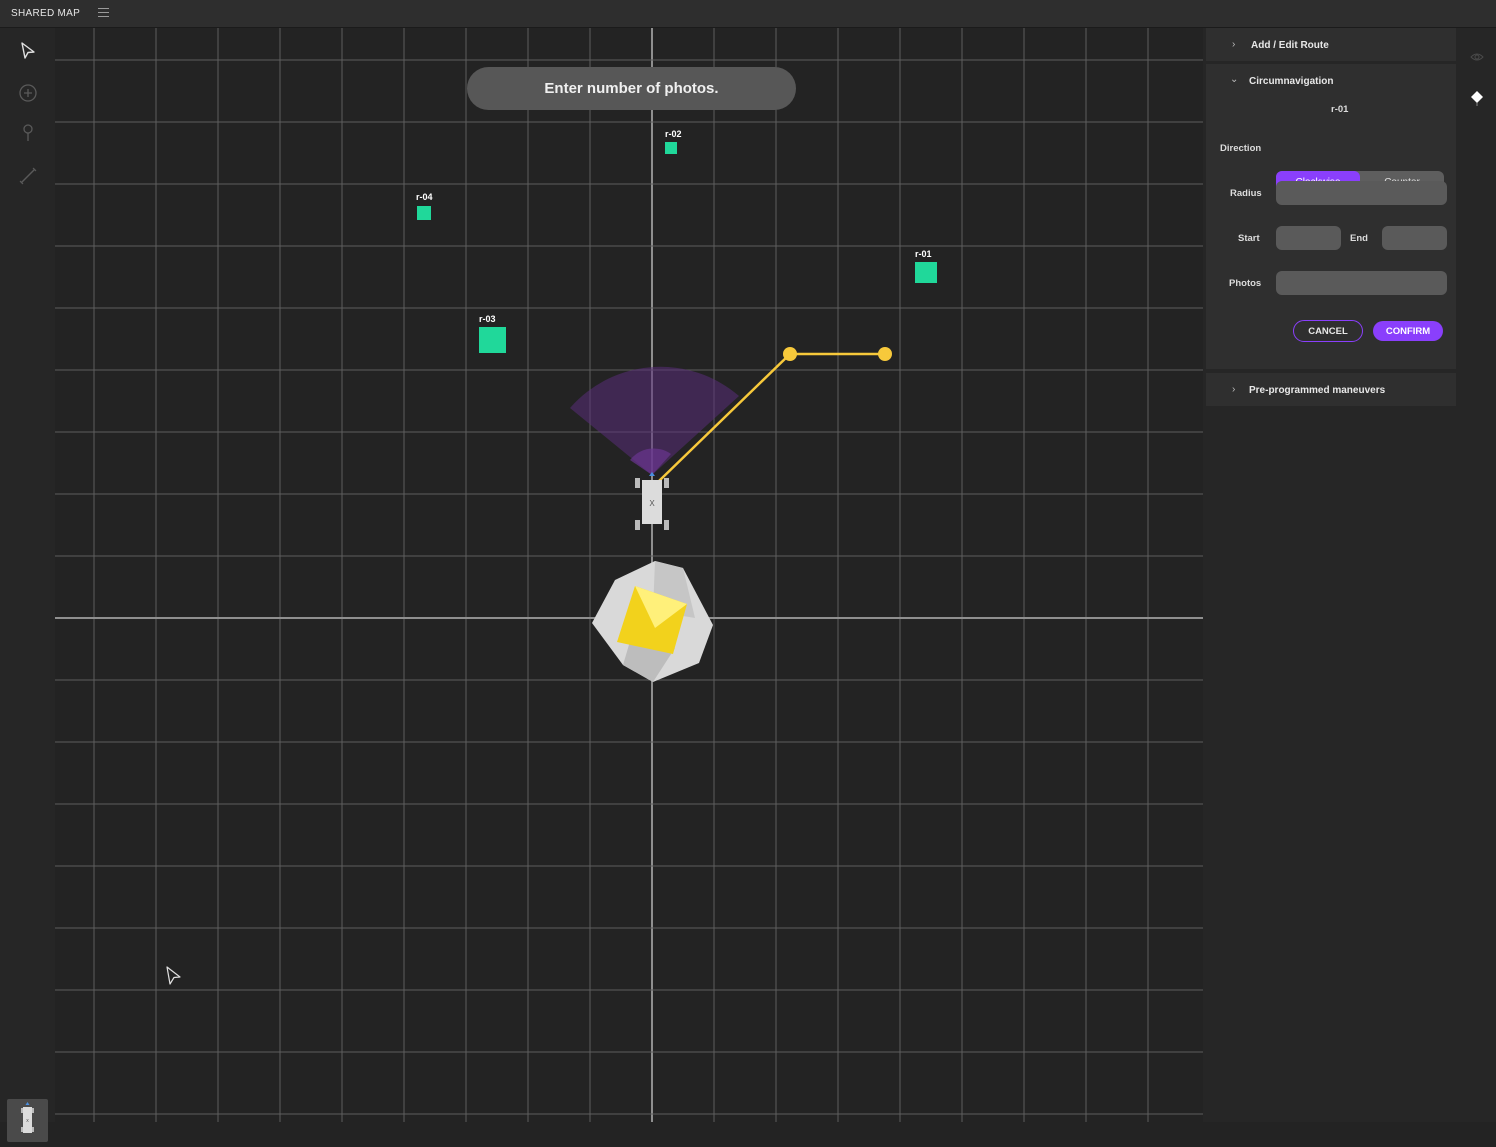  I want to click on preprogrammed-section: › Pre-programmed maneuvers, so click(1331, 389).